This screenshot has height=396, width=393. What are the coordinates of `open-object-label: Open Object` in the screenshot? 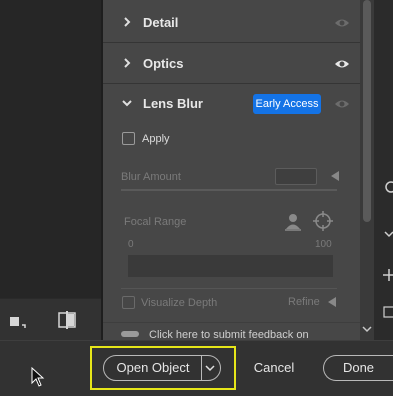 It's located at (153, 368).